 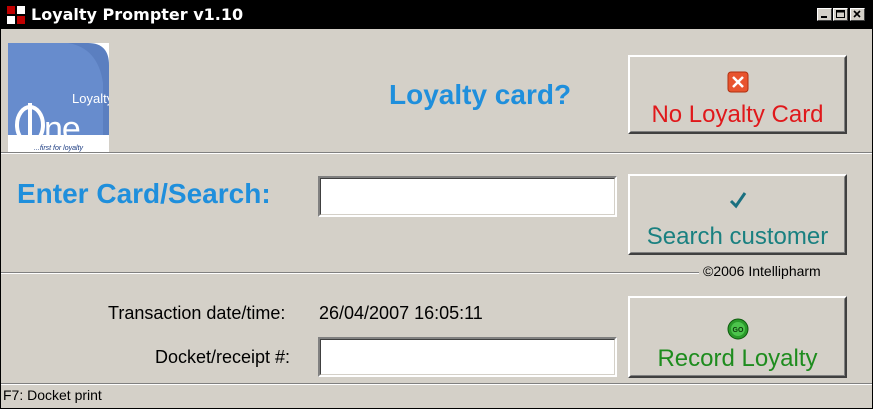 I want to click on svg-text: ...first for loyalty, so click(x=59, y=148).